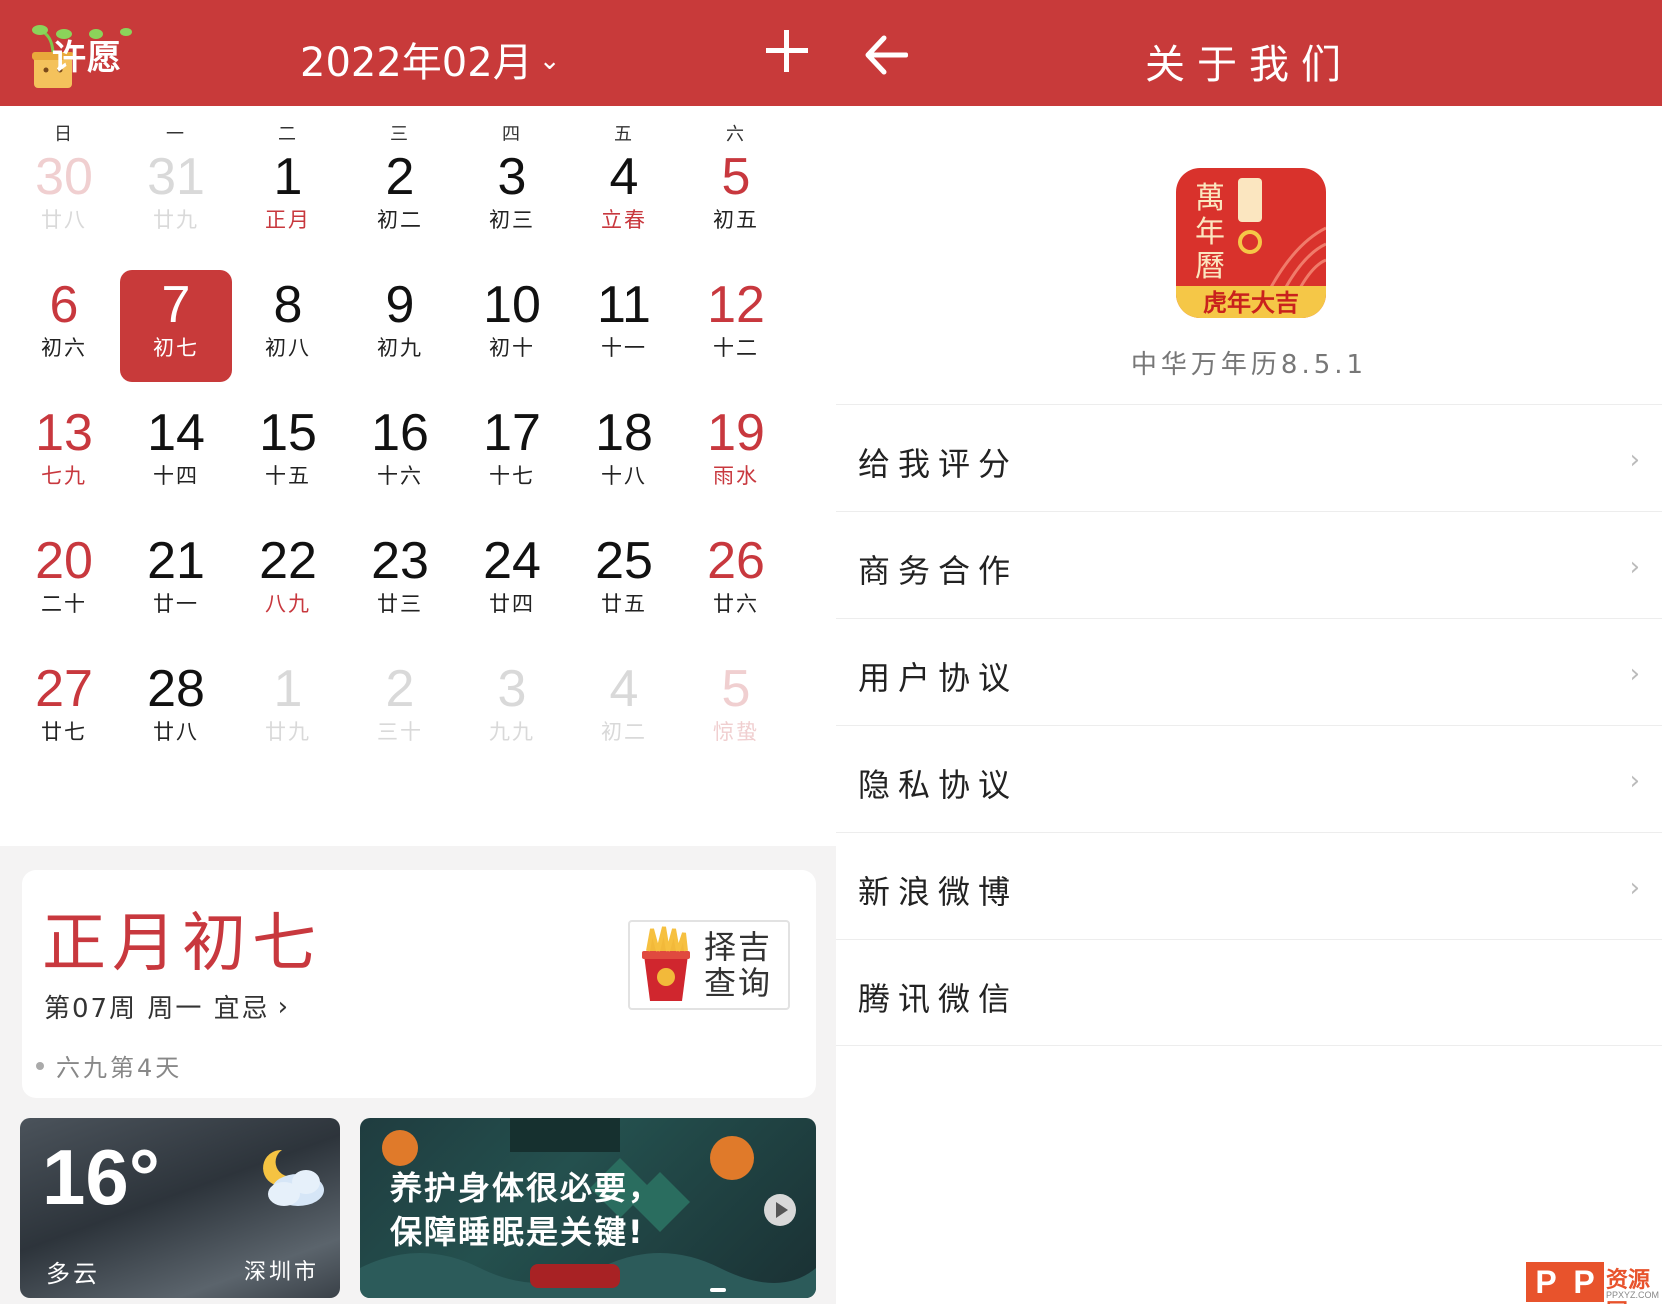 This screenshot has width=1662, height=1304. Describe the element at coordinates (64, 582) in the screenshot. I see `day-cell: 20 二十` at that location.